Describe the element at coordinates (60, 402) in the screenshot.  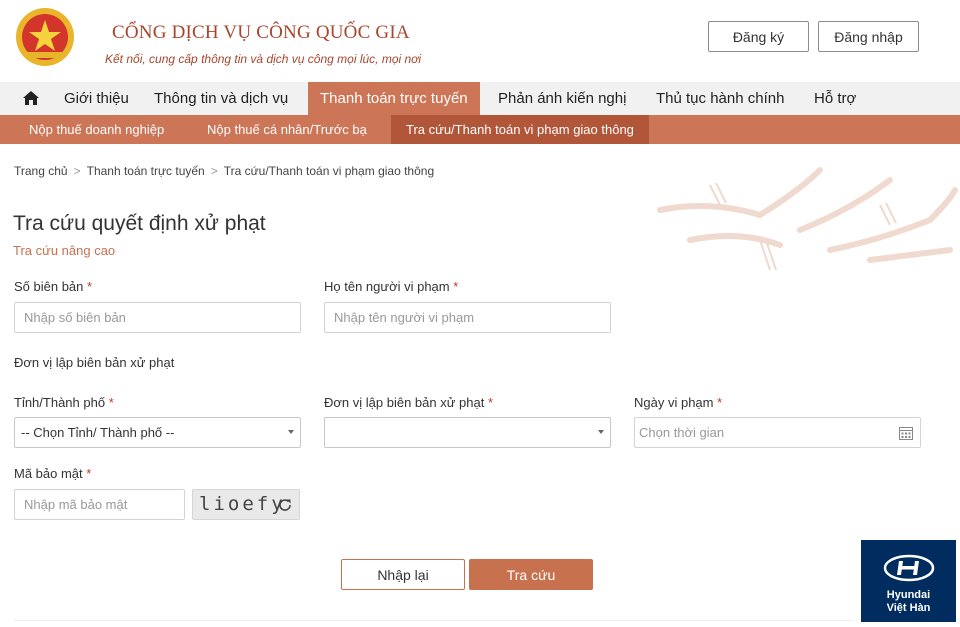
I see `province-label-text: Tỉnh/Thành phố` at that location.